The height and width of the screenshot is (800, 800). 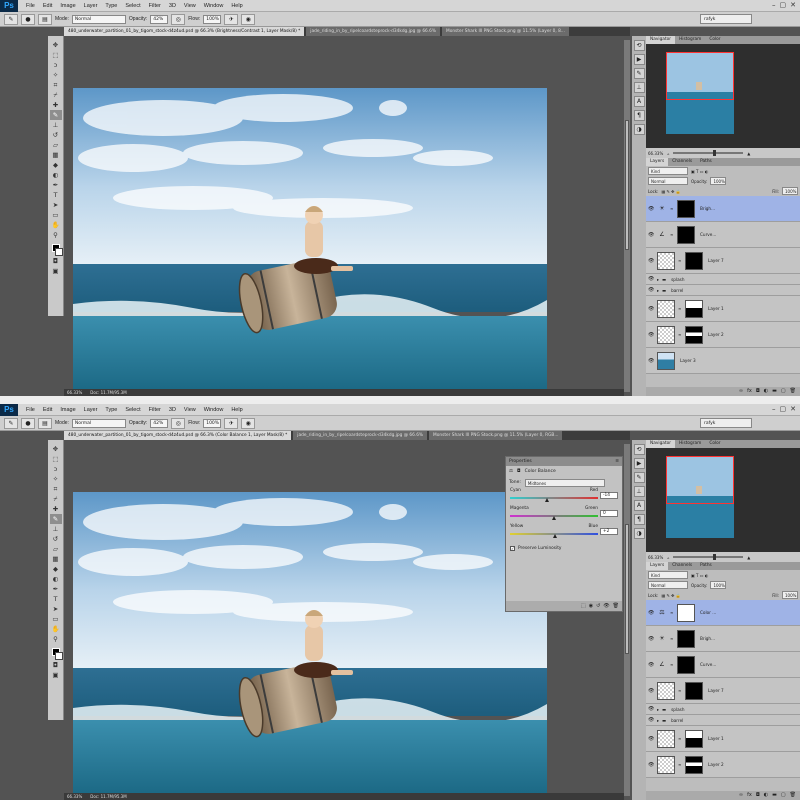 I want to click on move-tool-icon: ✥, so click(x=56, y=45).